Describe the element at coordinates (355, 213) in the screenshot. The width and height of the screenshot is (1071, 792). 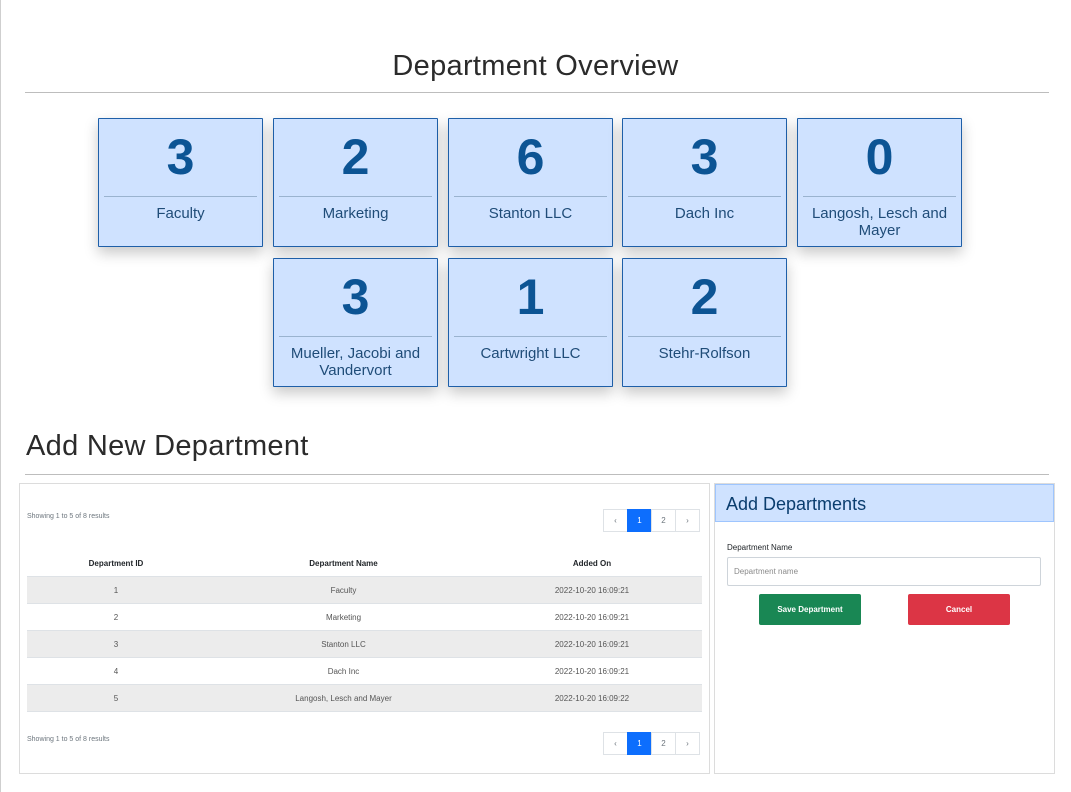
I see `card-name: Marketing` at that location.